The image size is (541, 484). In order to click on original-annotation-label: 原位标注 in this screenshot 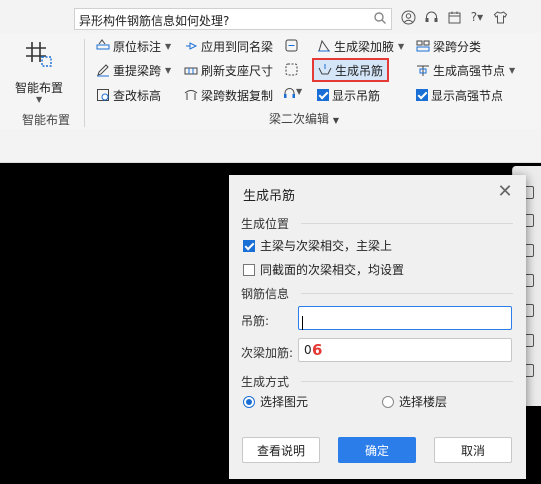, I will do `click(137, 46)`.